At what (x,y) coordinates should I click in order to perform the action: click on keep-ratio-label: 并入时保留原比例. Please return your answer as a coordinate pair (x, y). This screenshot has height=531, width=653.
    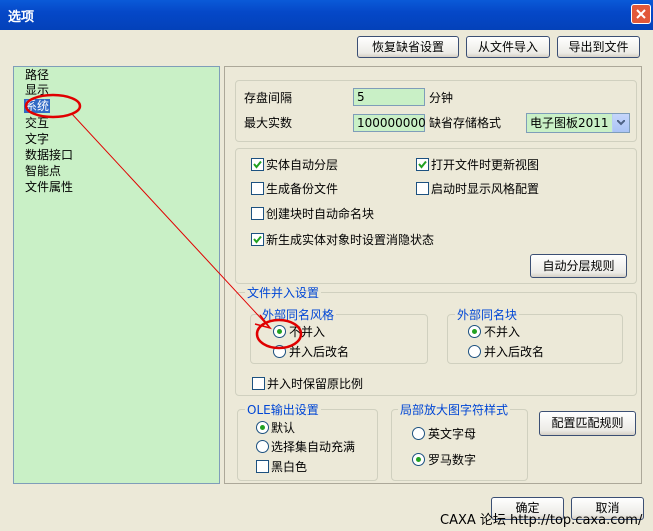
    Looking at the image, I should click on (315, 384).